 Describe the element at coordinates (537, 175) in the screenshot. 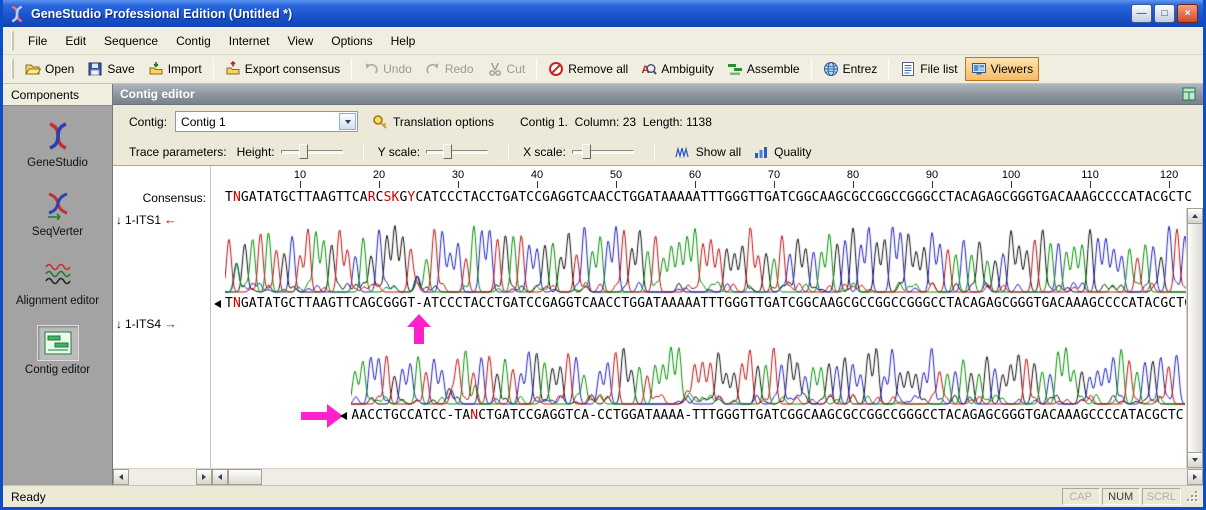

I see `ruler-number: 40` at that location.